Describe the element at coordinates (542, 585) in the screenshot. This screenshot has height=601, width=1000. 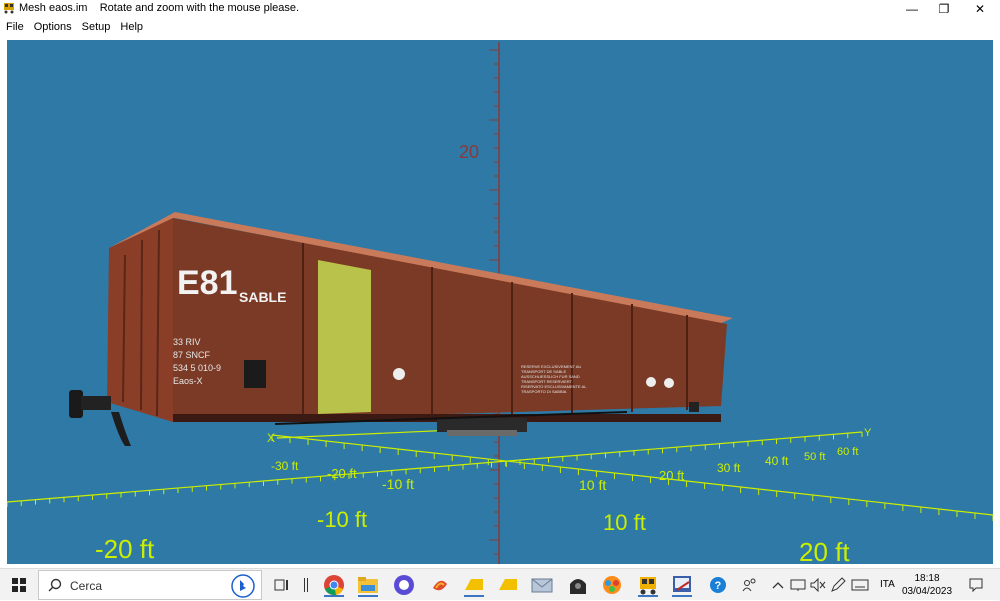
I see `mail-icon` at that location.